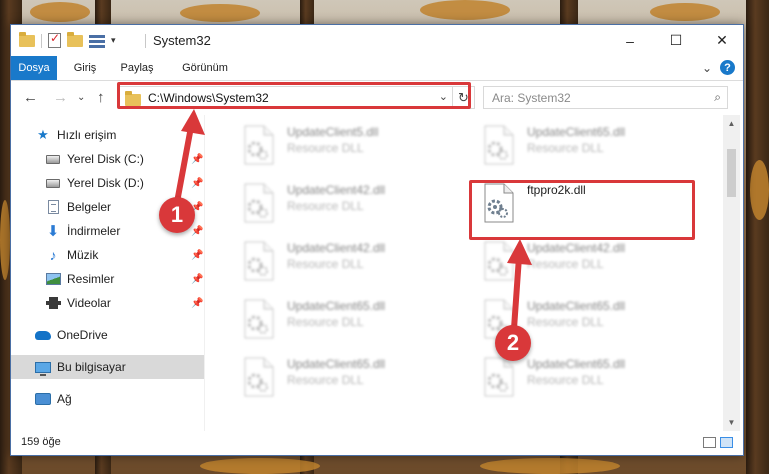 This screenshot has width=769, height=474. I want to click on sidebar-item-music: ♪ Müzik 📌, so click(107, 255).